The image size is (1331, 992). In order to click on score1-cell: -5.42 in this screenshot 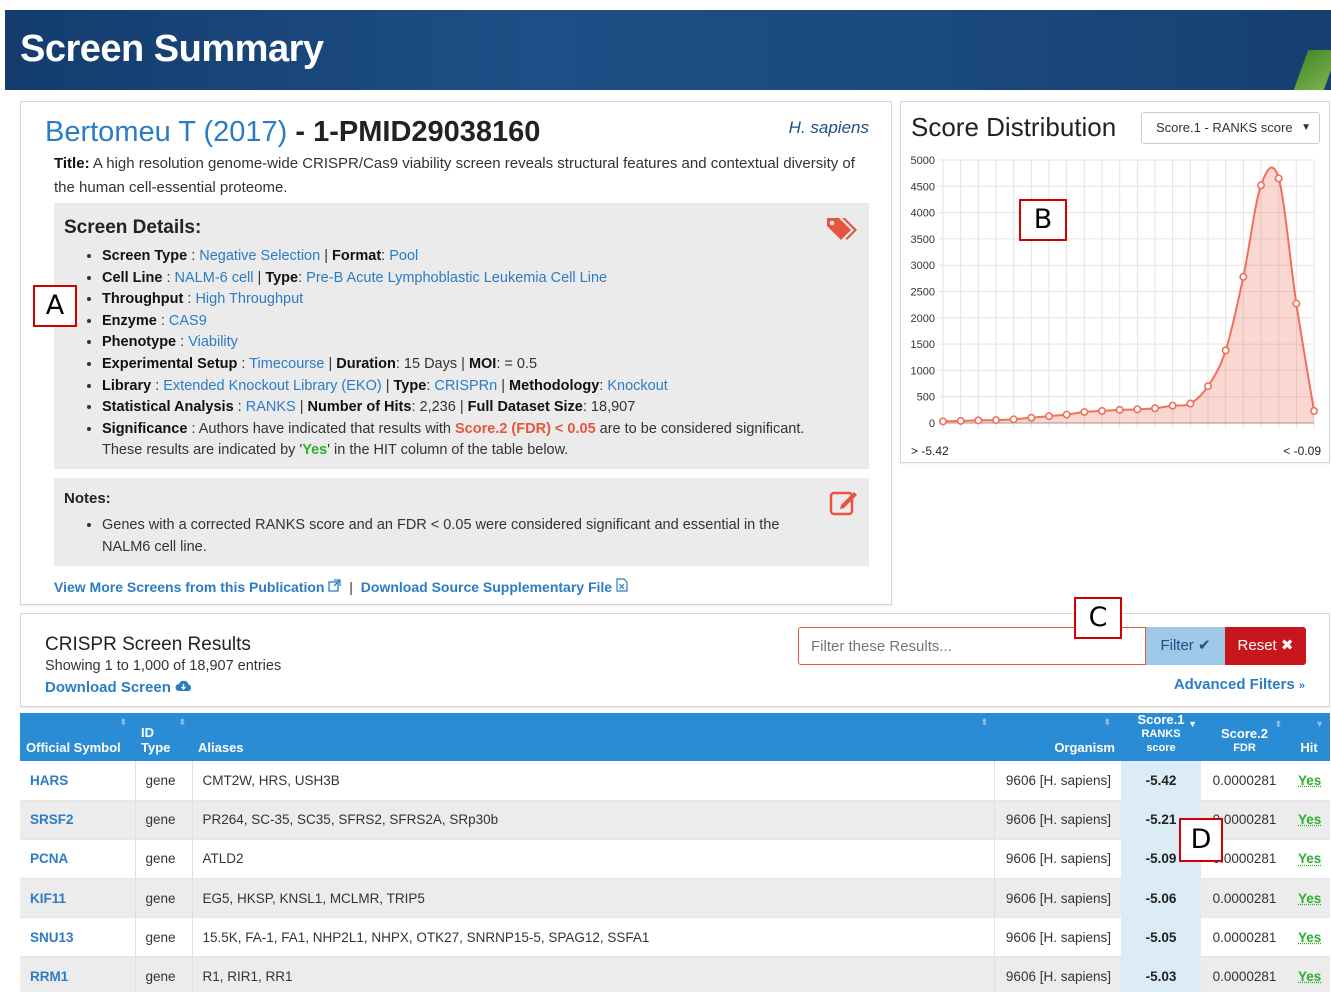, I will do `click(1161, 780)`.